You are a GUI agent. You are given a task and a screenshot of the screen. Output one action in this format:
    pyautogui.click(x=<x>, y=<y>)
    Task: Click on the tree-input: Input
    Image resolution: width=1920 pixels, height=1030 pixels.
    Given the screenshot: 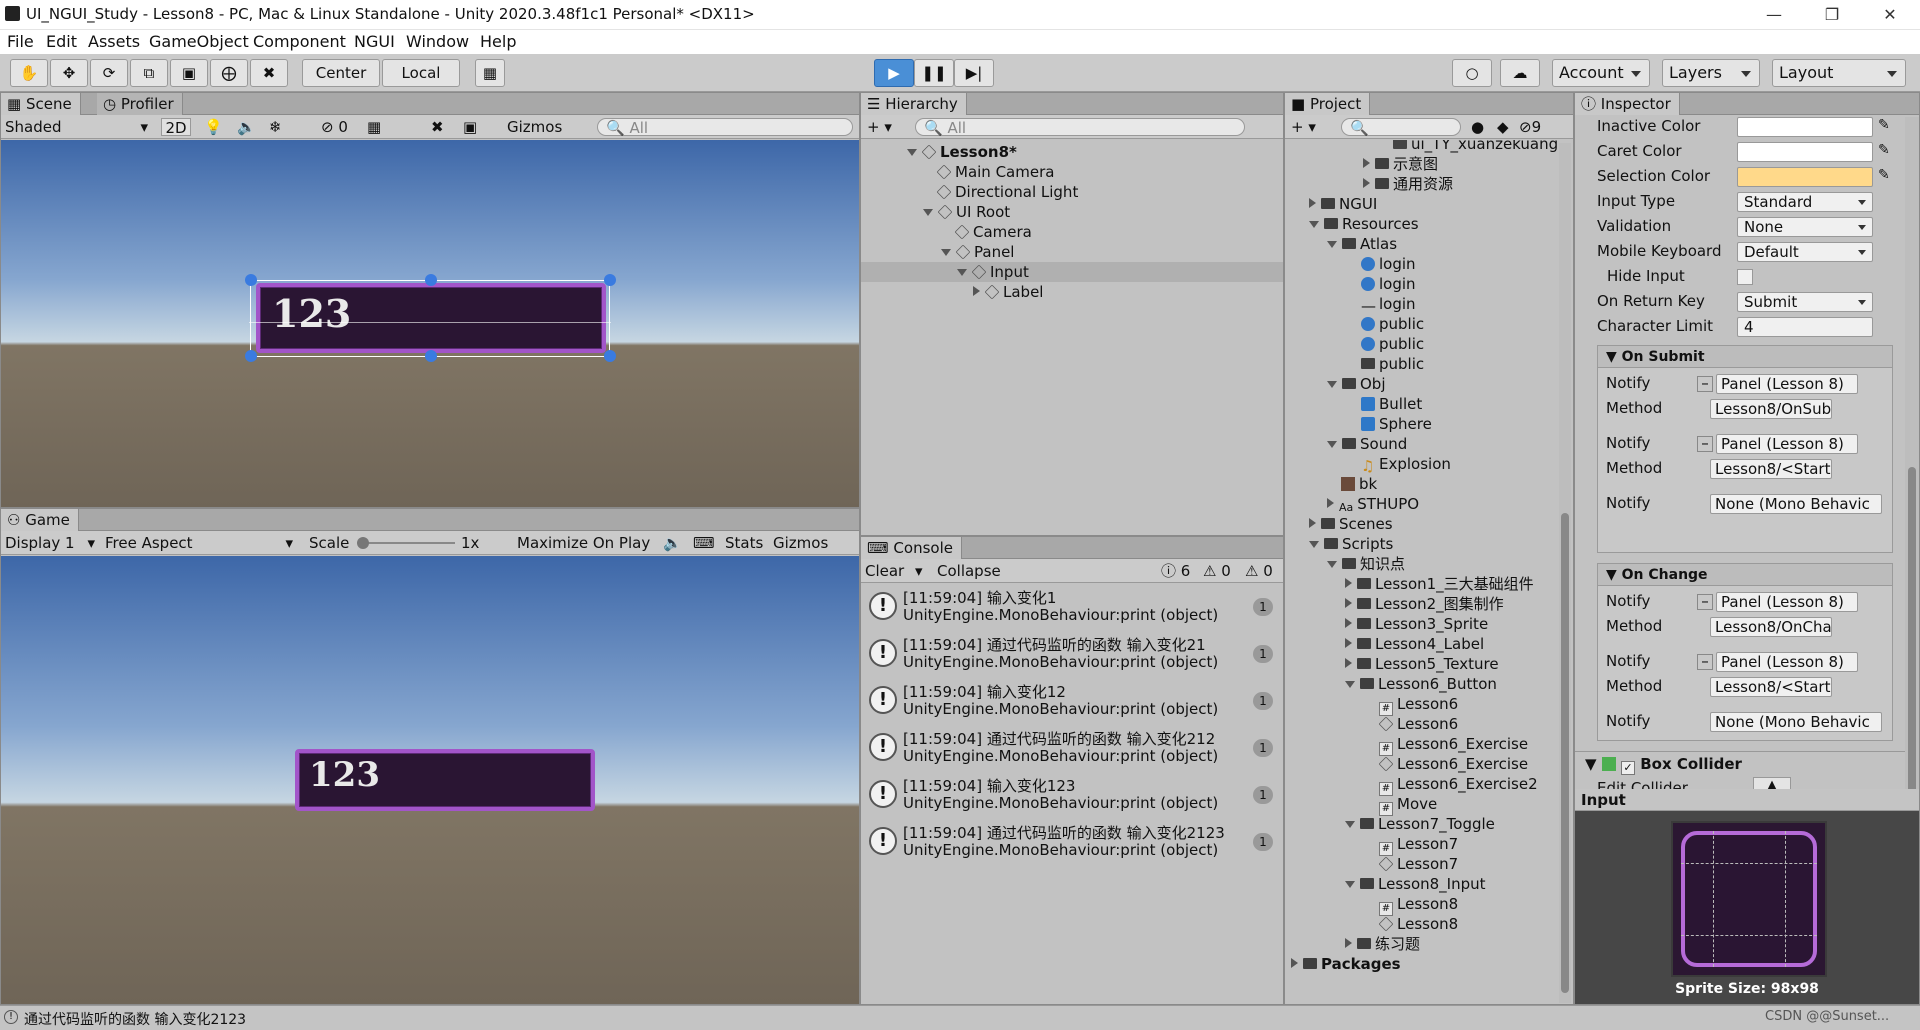 What is the action you would take?
    pyautogui.click(x=993, y=272)
    